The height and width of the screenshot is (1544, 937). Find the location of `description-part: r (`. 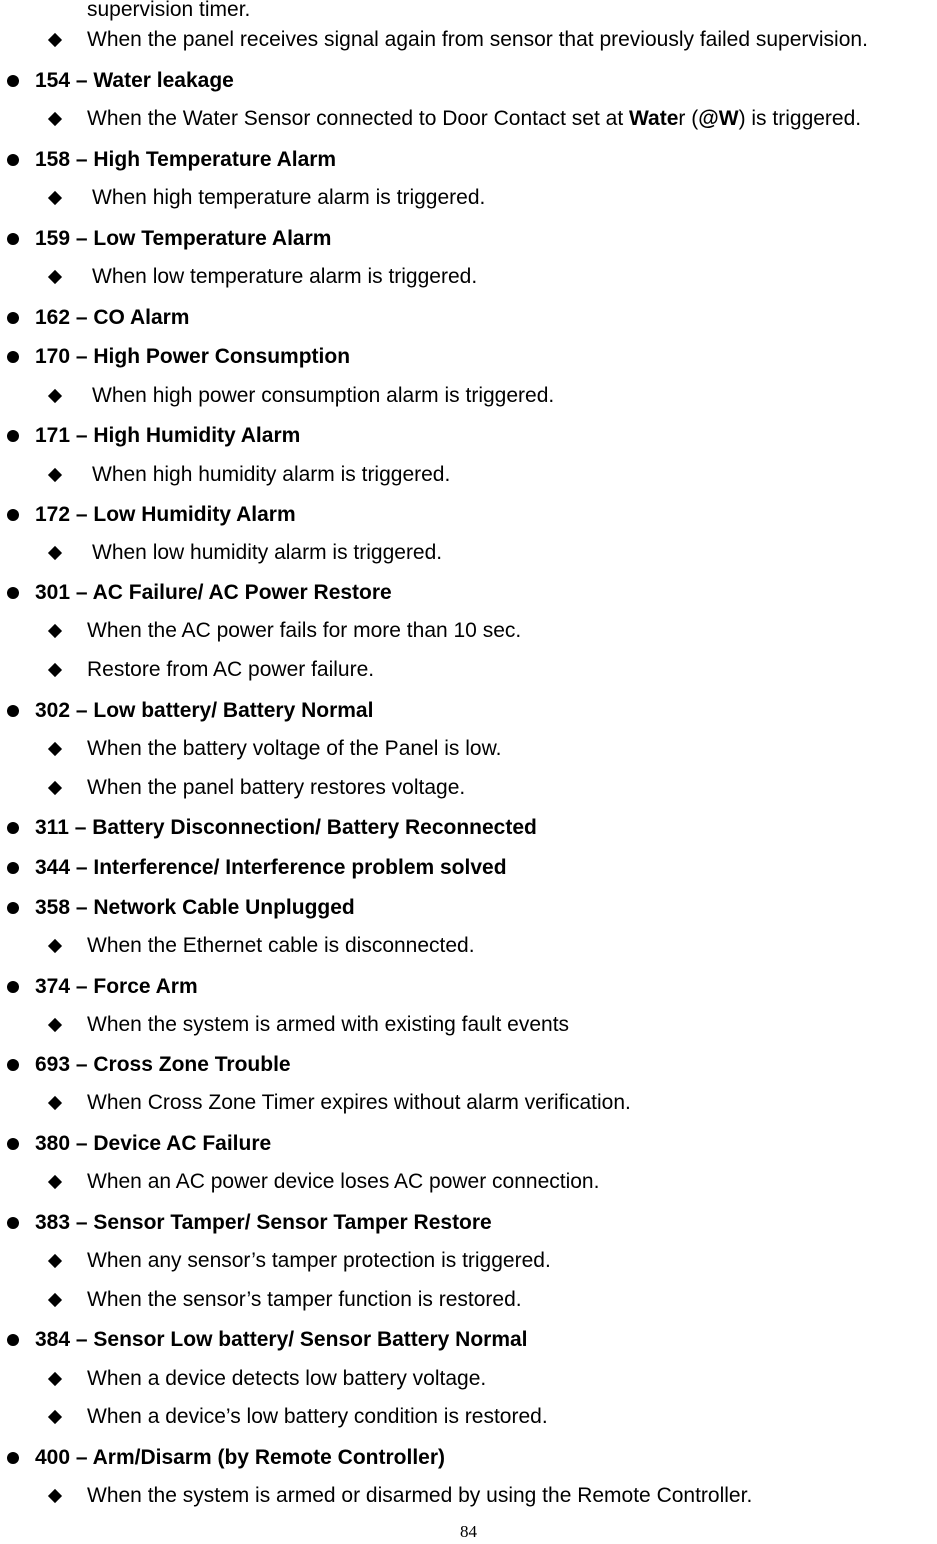

description-part: r ( is located at coordinates (688, 118).